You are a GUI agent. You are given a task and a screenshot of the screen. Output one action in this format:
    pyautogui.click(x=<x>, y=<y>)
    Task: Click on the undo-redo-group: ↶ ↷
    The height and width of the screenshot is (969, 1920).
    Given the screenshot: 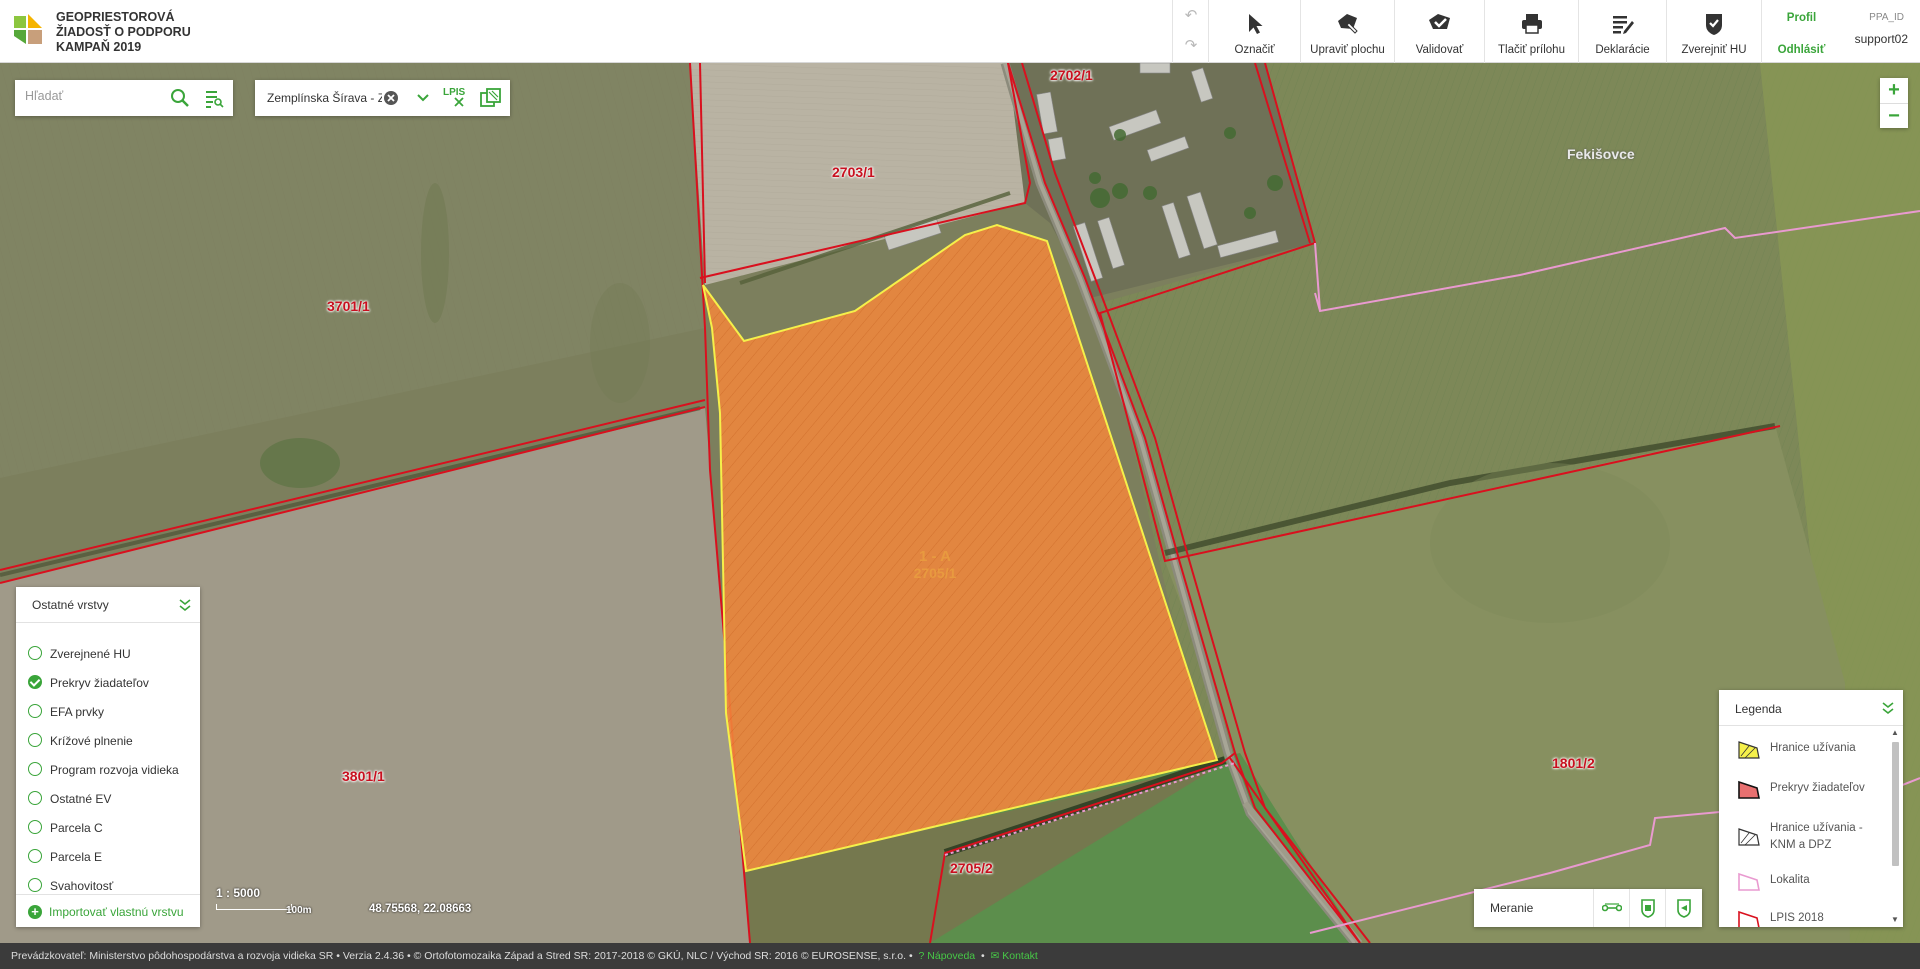 What is the action you would take?
    pyautogui.click(x=1190, y=31)
    